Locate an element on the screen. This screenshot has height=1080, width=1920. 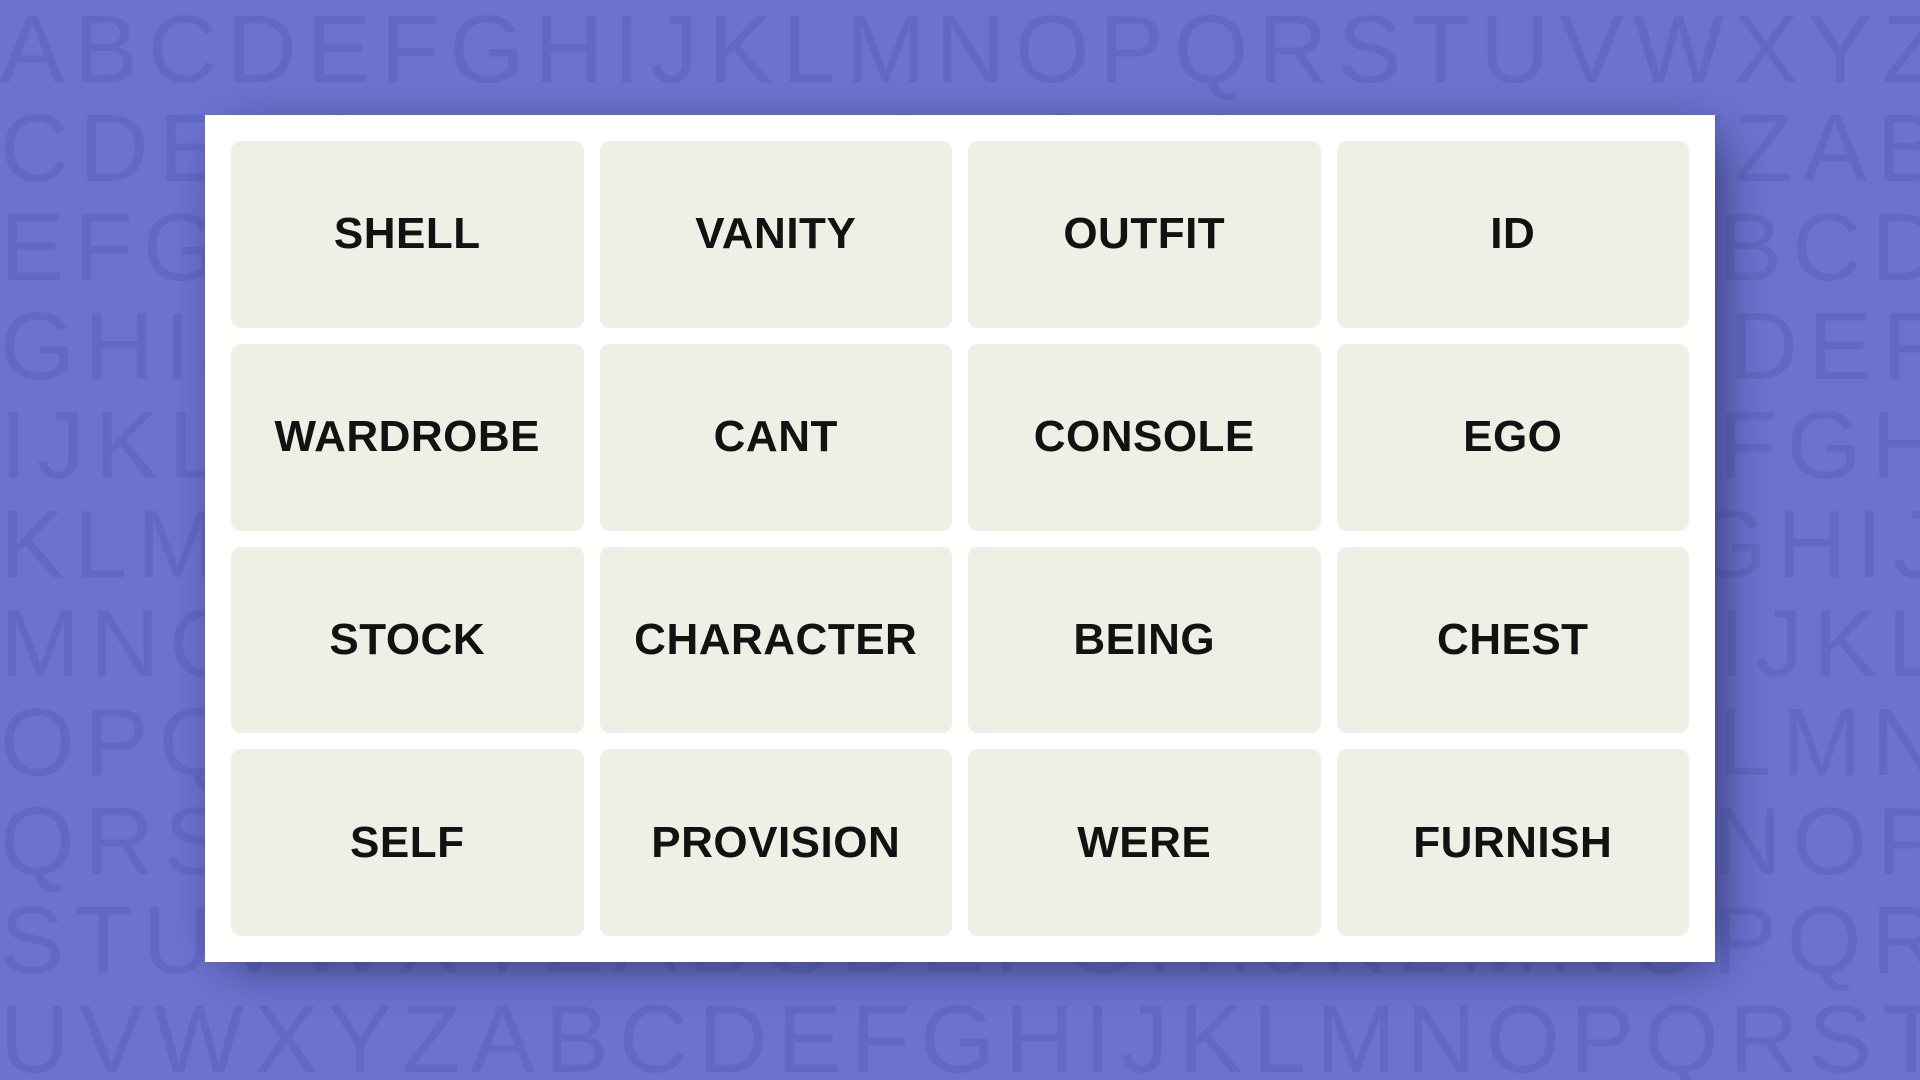
word-tile-label: SELF is located at coordinates (407, 842).